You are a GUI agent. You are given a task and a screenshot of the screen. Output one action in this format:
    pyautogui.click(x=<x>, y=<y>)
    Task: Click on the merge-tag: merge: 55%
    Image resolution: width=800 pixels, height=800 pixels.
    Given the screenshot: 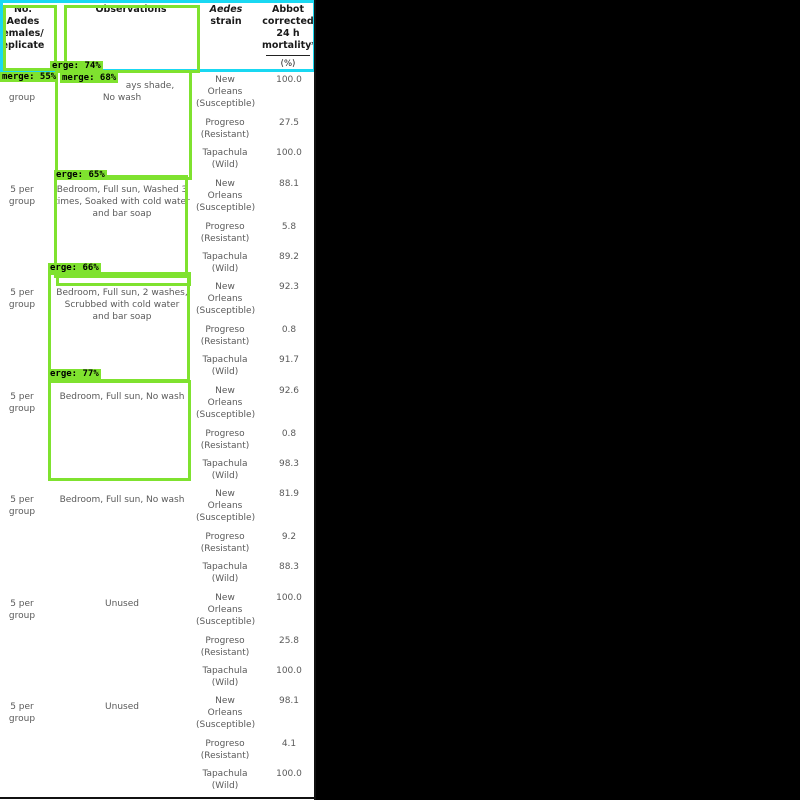 What is the action you would take?
    pyautogui.click(x=29, y=77)
    